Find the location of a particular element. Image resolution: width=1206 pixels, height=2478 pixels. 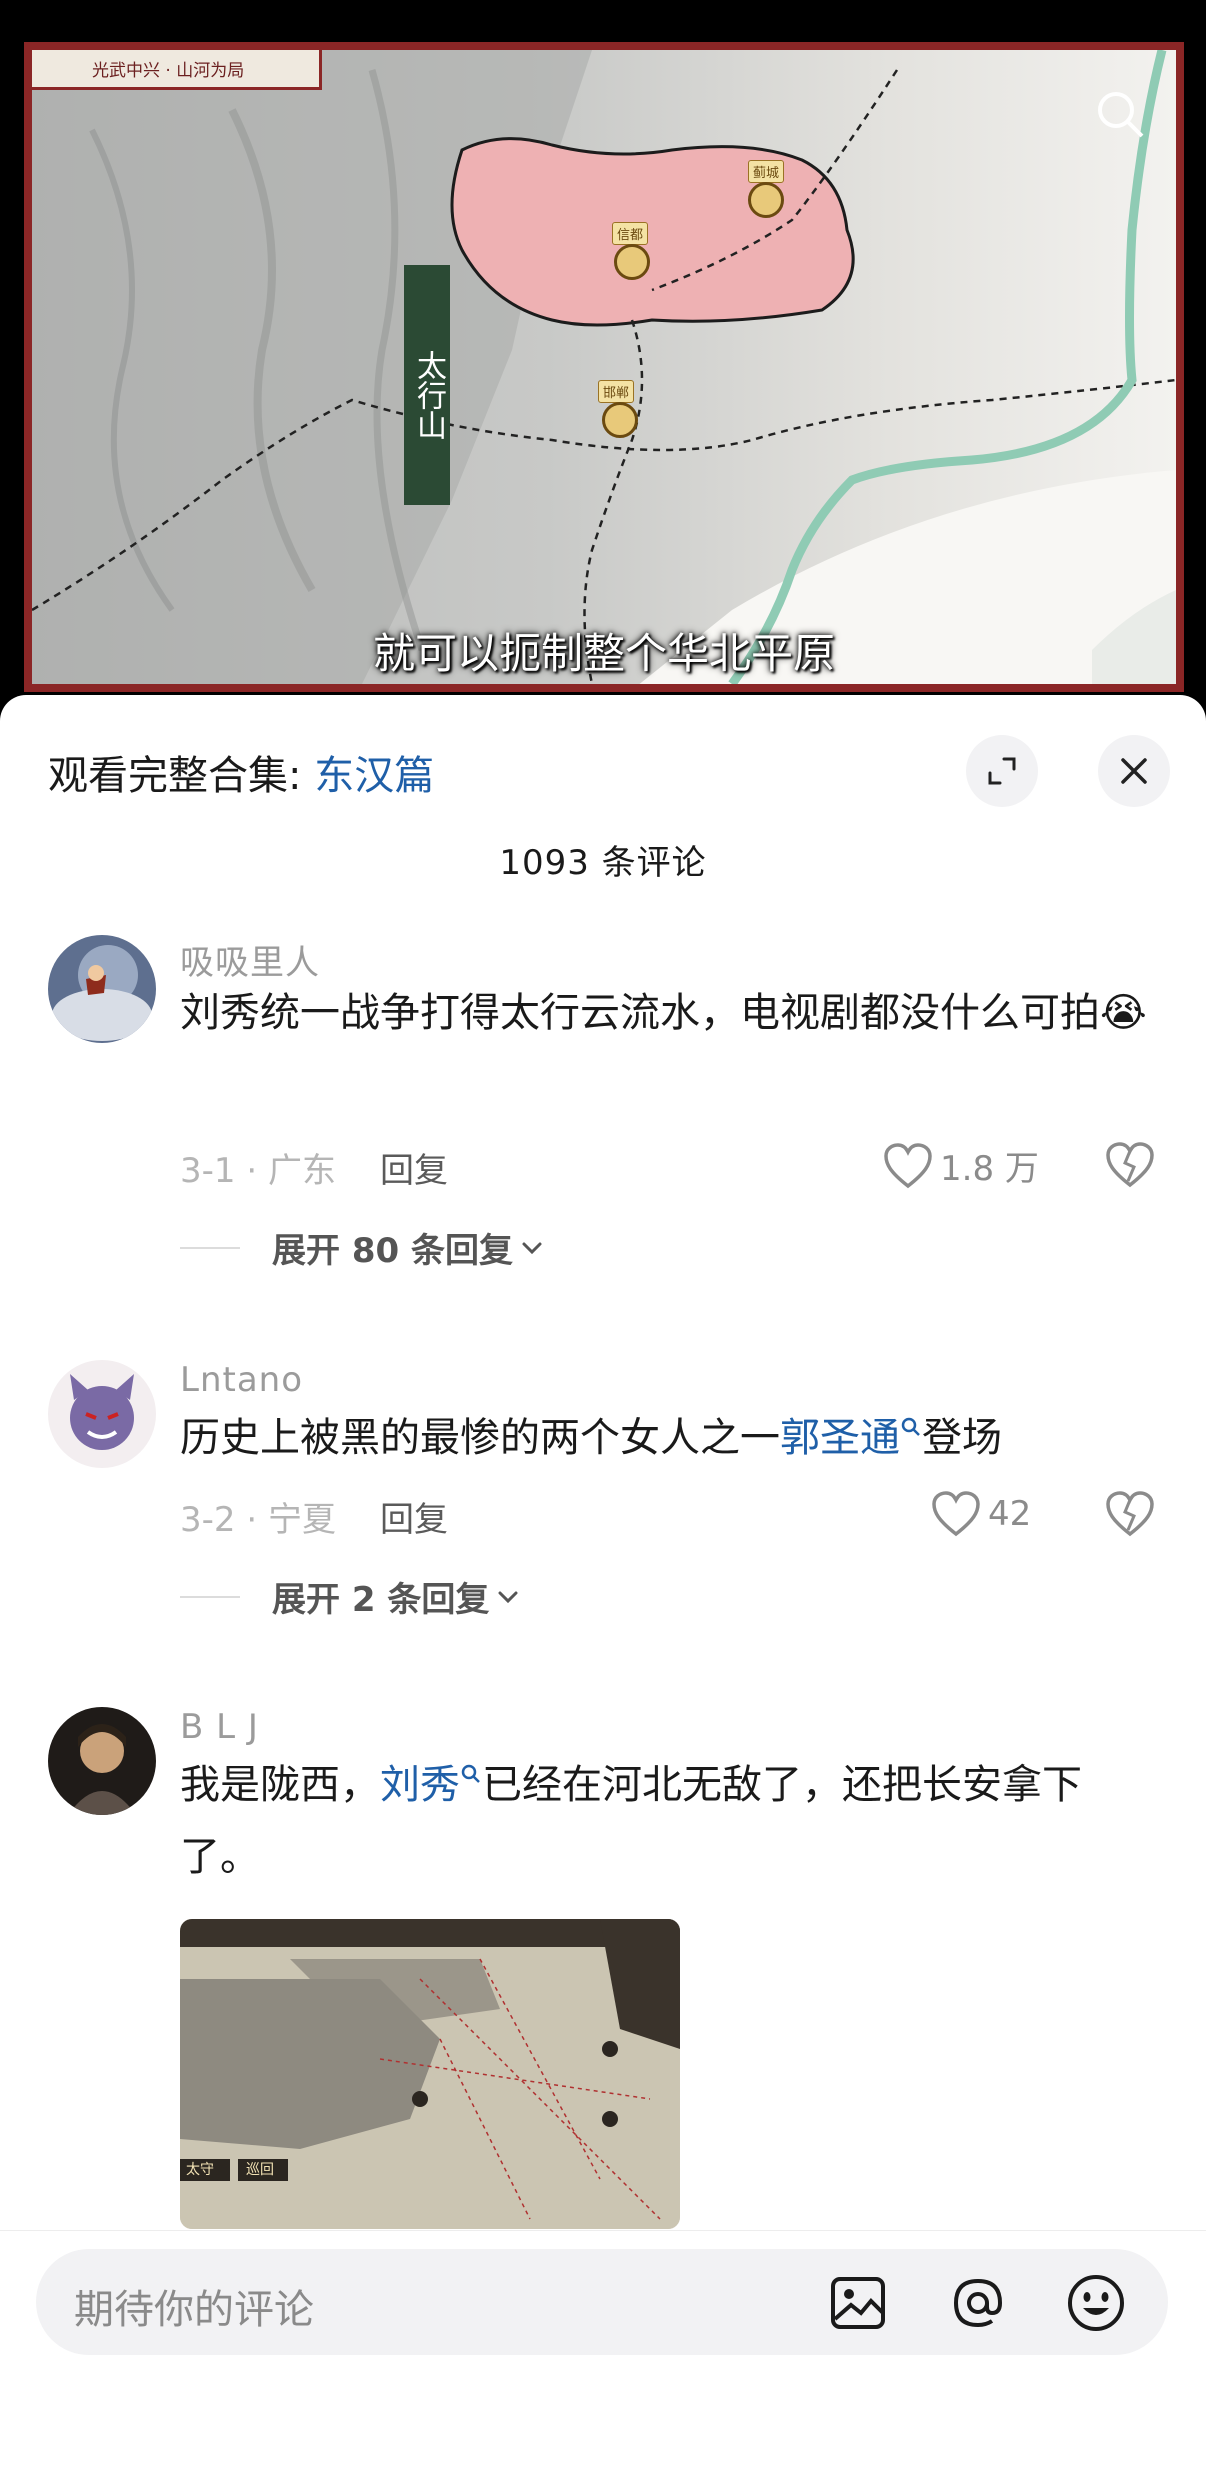

comment-body: 历史上被黑的最惨的两个女人之一 is located at coordinates (480, 1438).